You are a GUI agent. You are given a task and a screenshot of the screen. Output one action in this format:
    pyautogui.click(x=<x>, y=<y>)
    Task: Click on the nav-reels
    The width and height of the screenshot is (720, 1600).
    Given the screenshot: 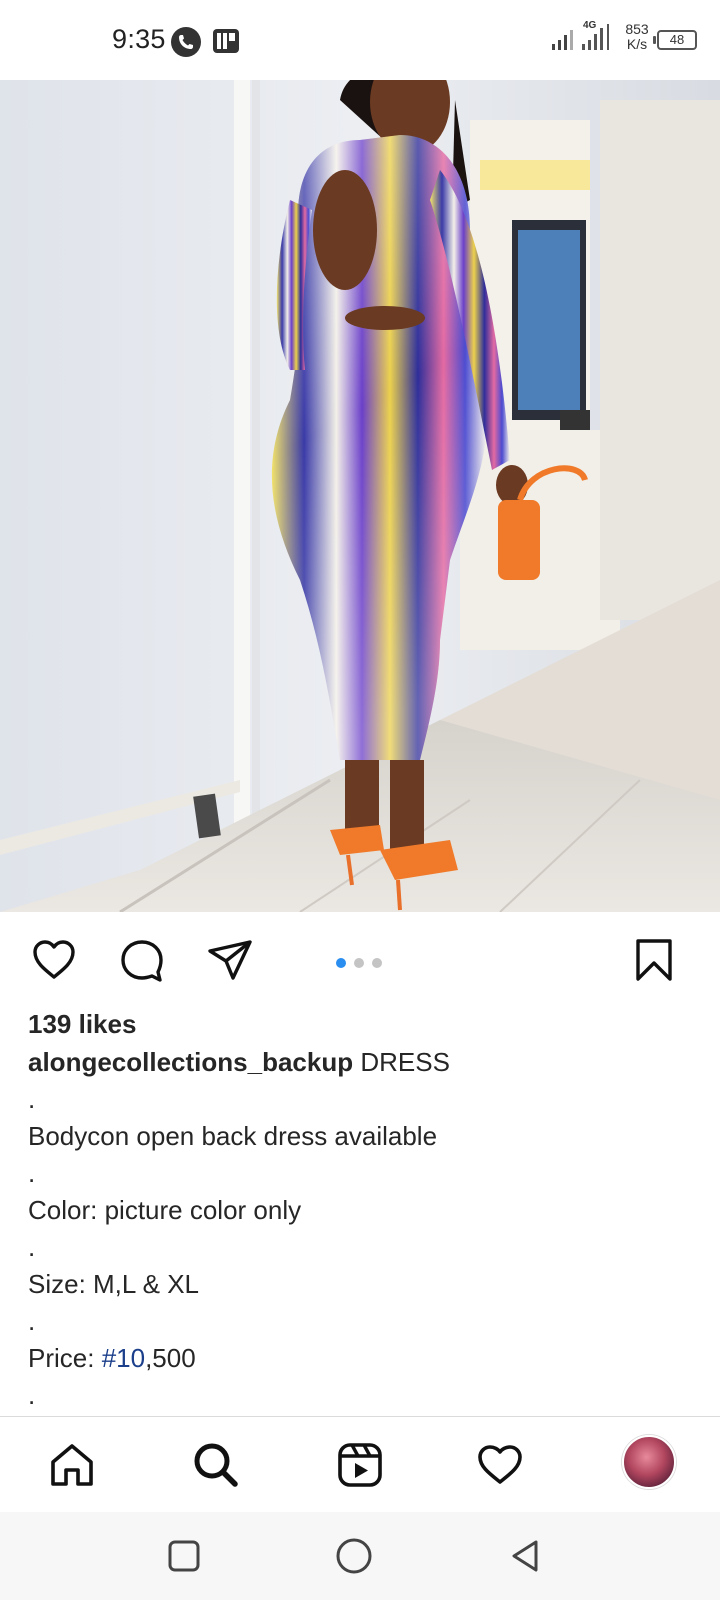 What is the action you would take?
    pyautogui.click(x=360, y=1465)
    